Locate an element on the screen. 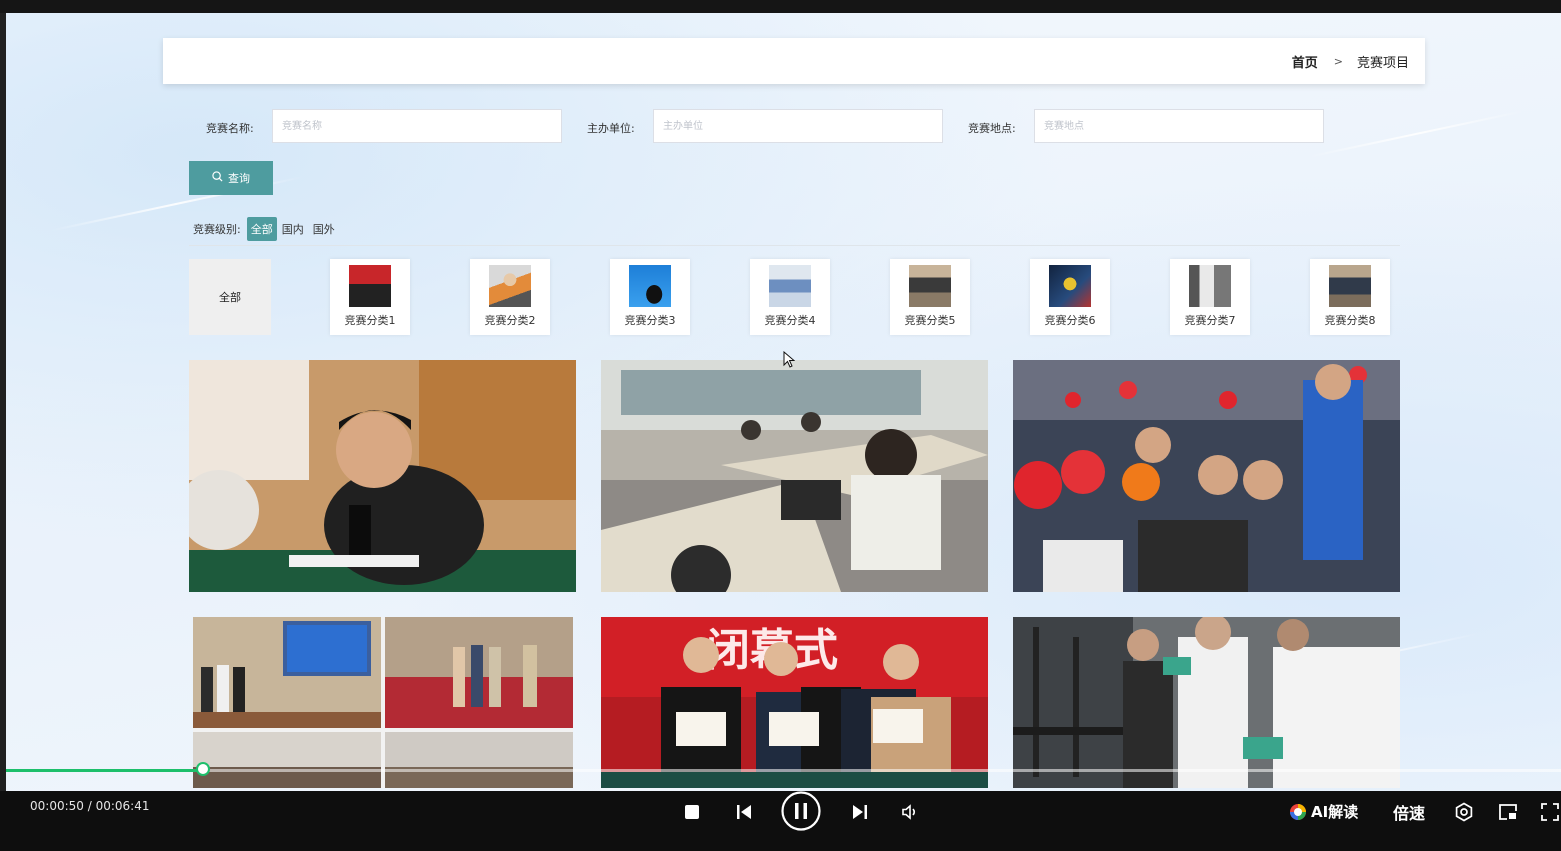 This screenshot has width=1561, height=851. progress-handle is located at coordinates (203, 769).